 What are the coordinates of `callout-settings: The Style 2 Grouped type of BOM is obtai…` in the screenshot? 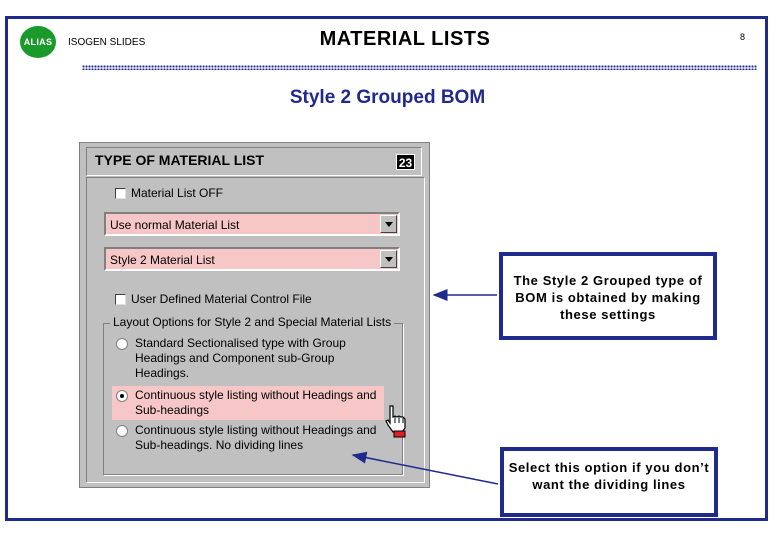 It's located at (608, 296).